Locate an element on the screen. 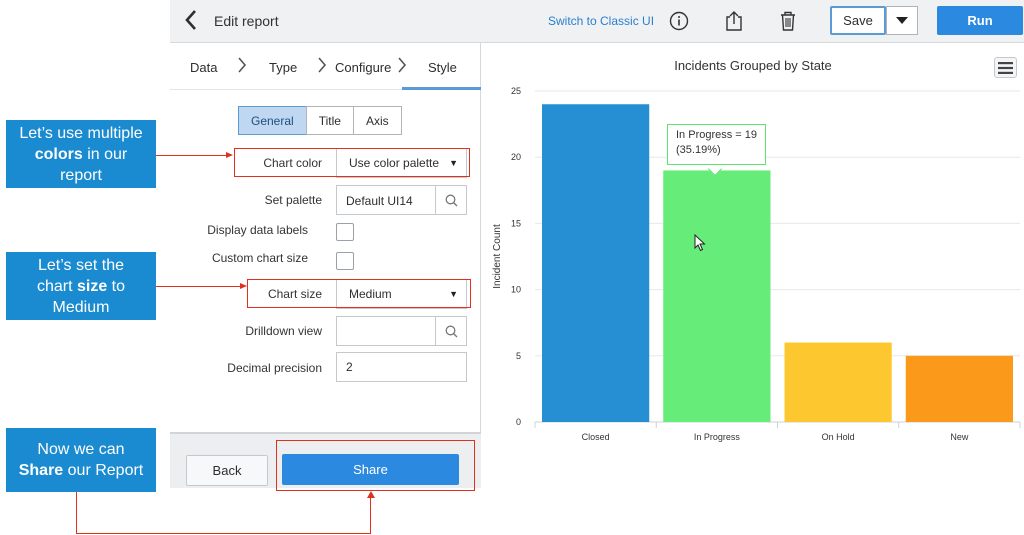  drilldown-view-field is located at coordinates (401, 331).